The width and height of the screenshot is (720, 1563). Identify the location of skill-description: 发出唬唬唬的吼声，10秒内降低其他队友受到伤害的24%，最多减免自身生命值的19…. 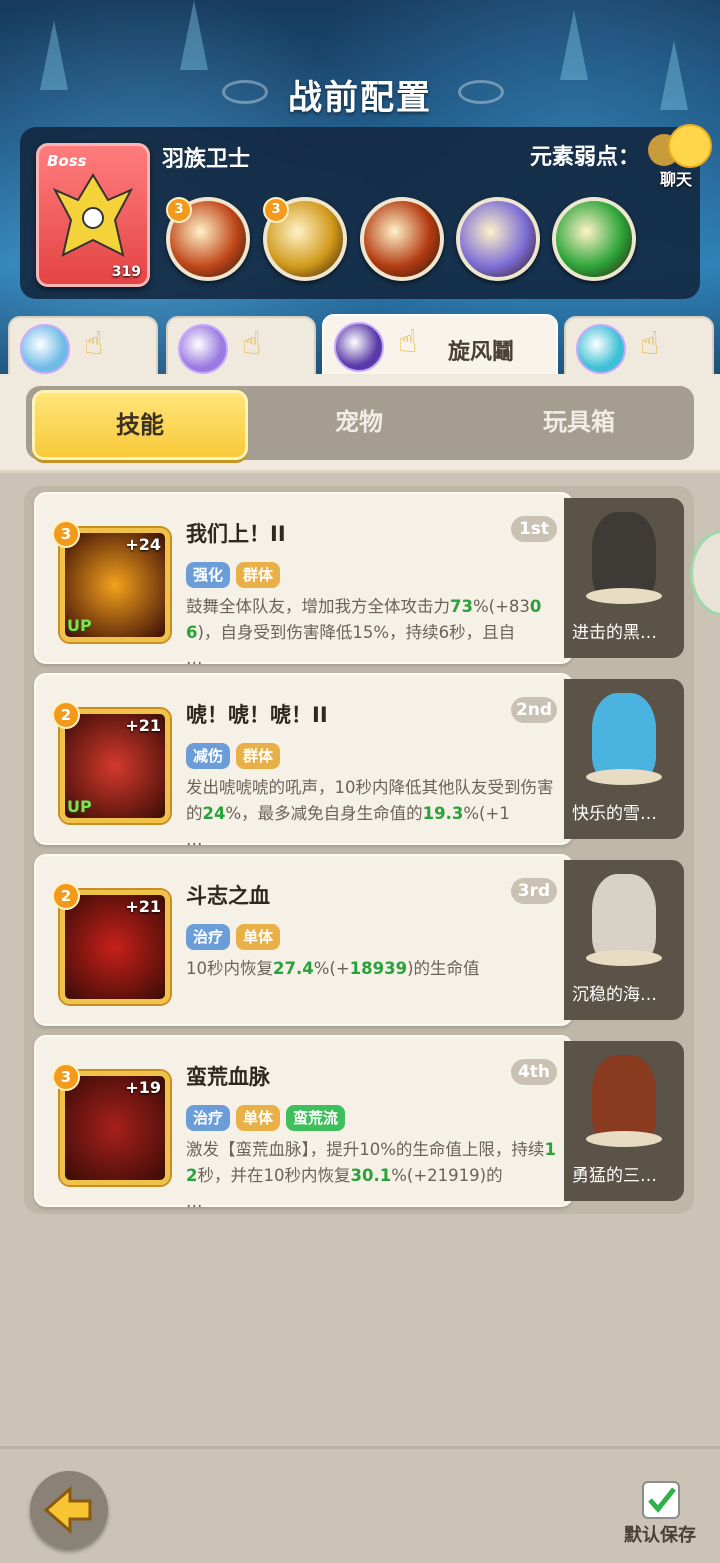
(370, 813).